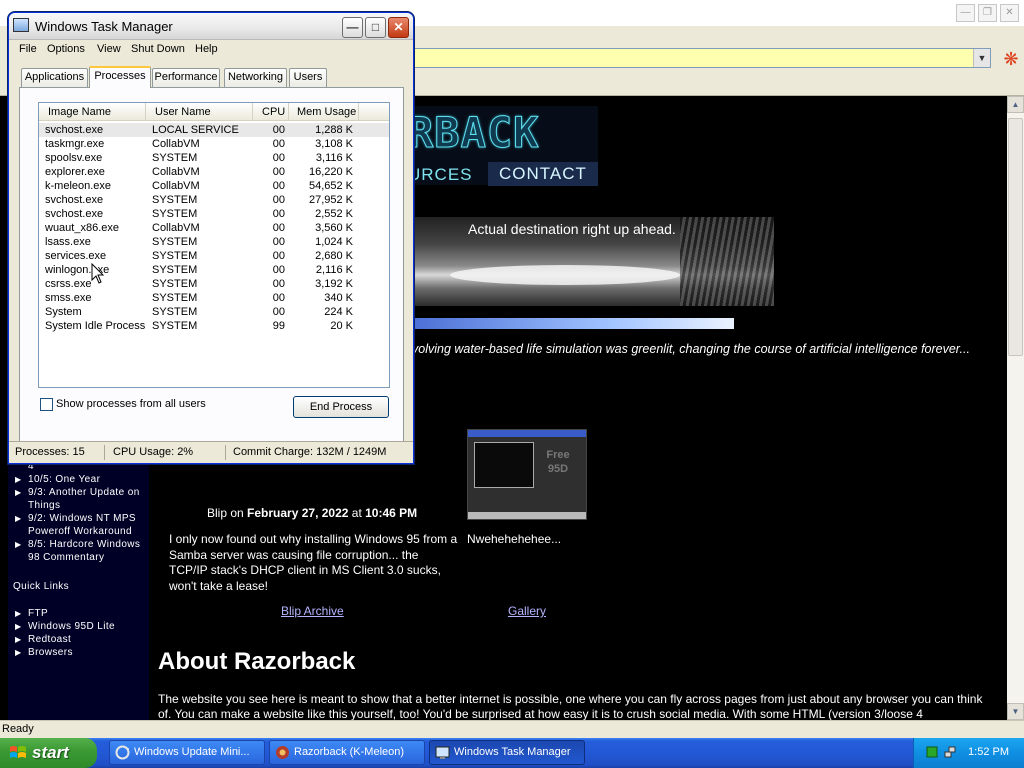 The width and height of the screenshot is (1024, 768). What do you see at coordinates (334, 270) in the screenshot?
I see `process-mem-cell: 2,116 K` at bounding box center [334, 270].